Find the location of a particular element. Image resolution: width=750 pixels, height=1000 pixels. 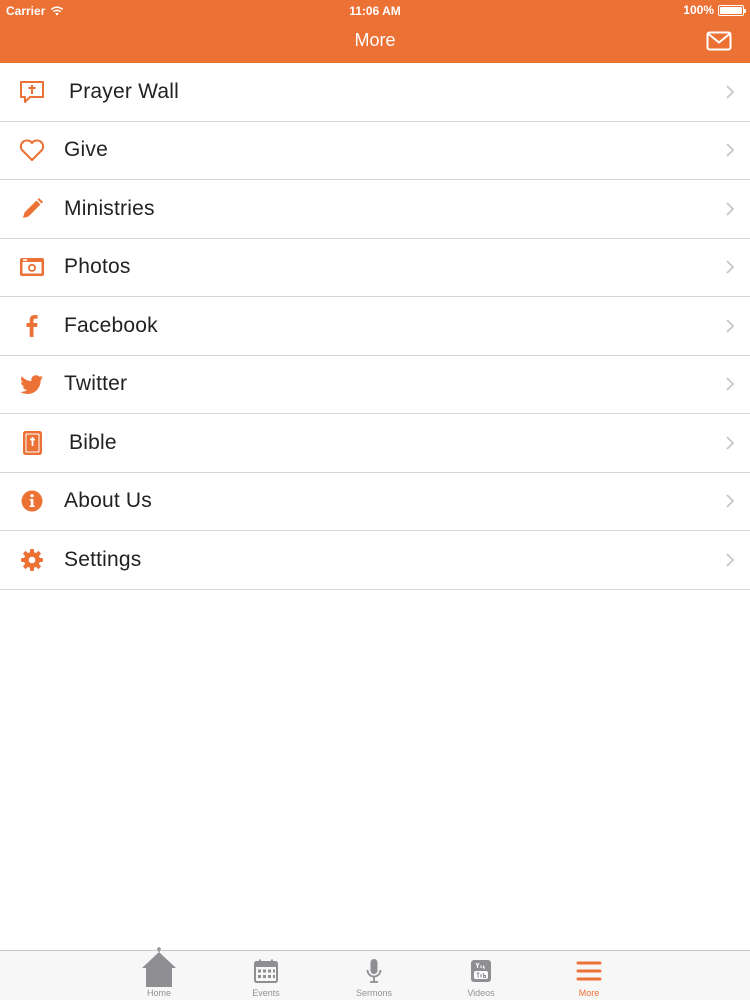

bible-icon is located at coordinates (32, 443).